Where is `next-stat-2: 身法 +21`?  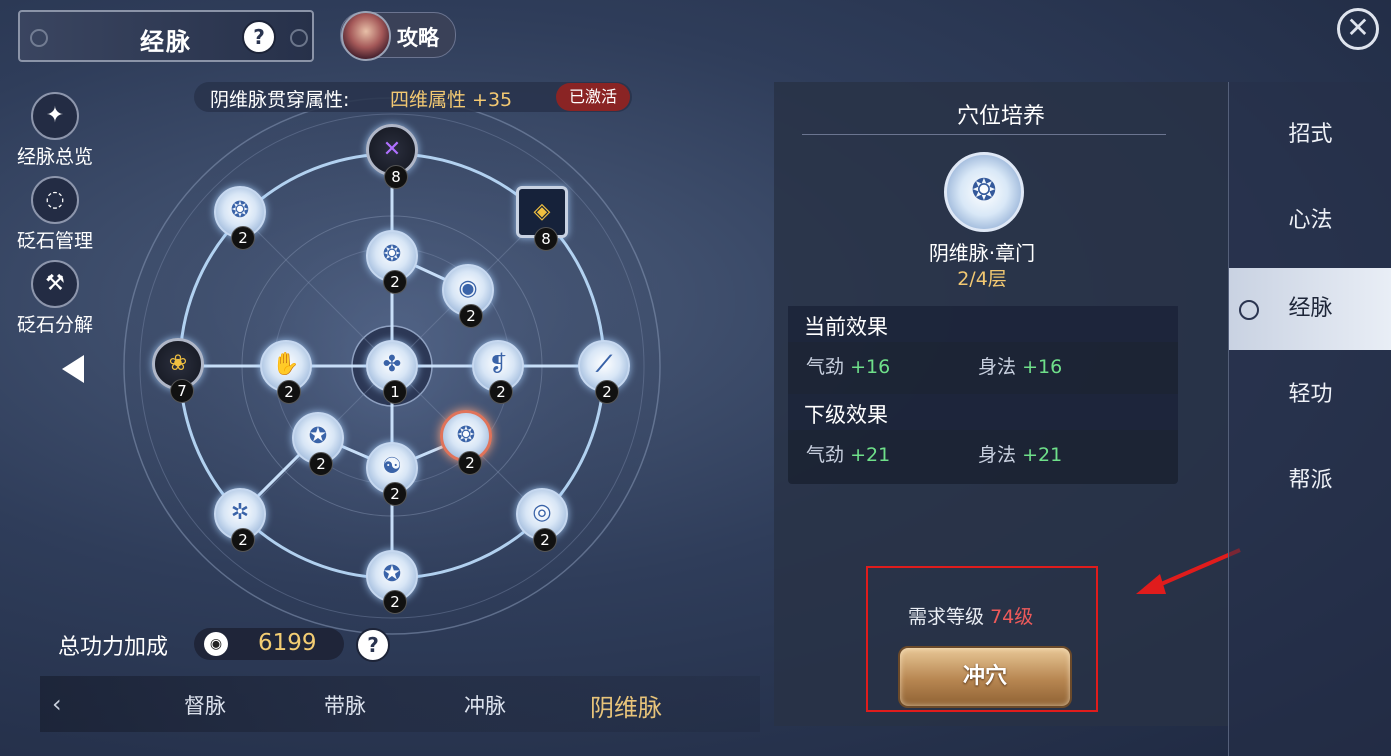 next-stat-2: 身法 +21 is located at coordinates (1020, 453).